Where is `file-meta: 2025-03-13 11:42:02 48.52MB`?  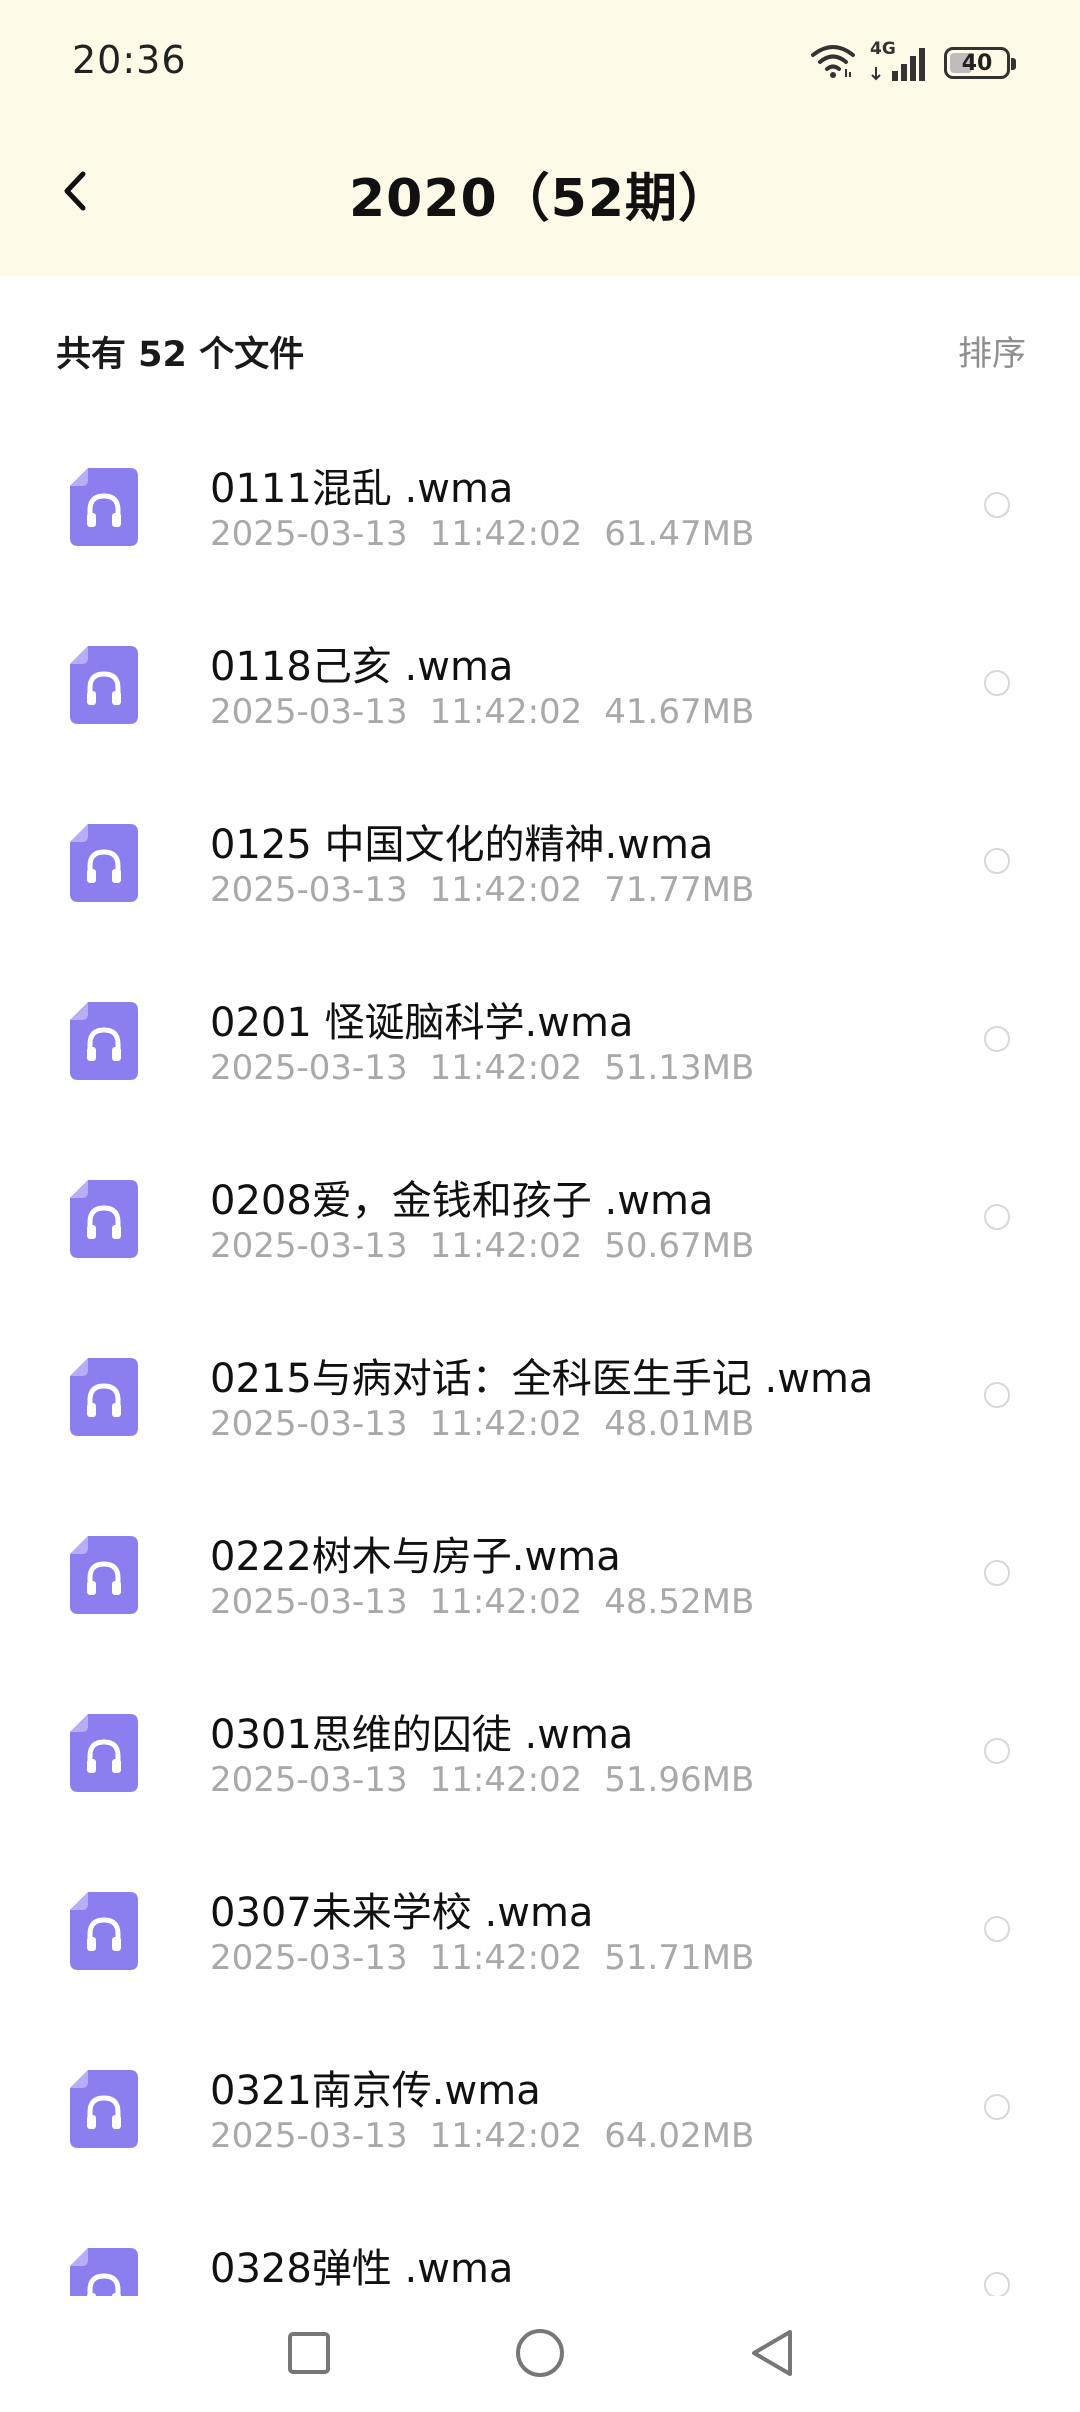
file-meta: 2025-03-13 11:42:02 48.52MB is located at coordinates (482, 1602).